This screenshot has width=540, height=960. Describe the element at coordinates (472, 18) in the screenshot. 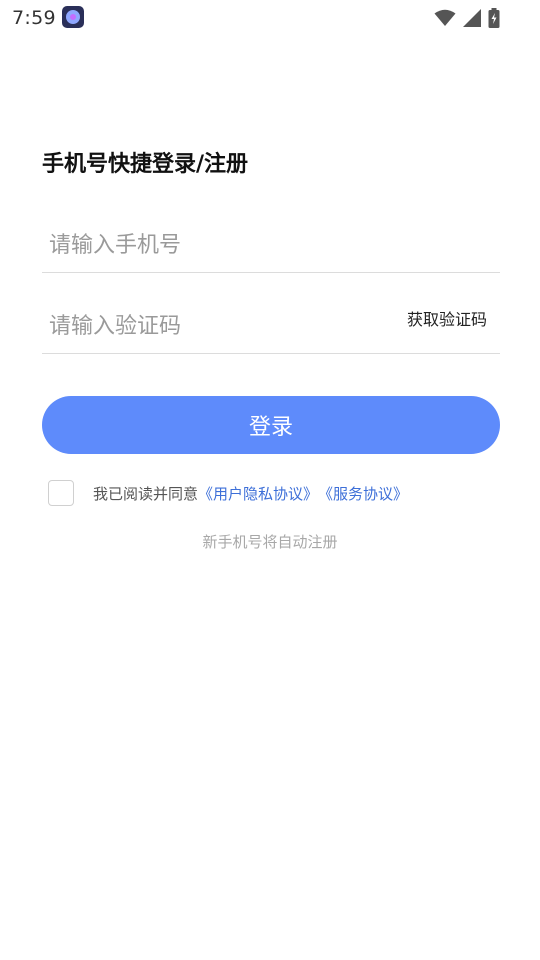

I see `signal-icon` at that location.